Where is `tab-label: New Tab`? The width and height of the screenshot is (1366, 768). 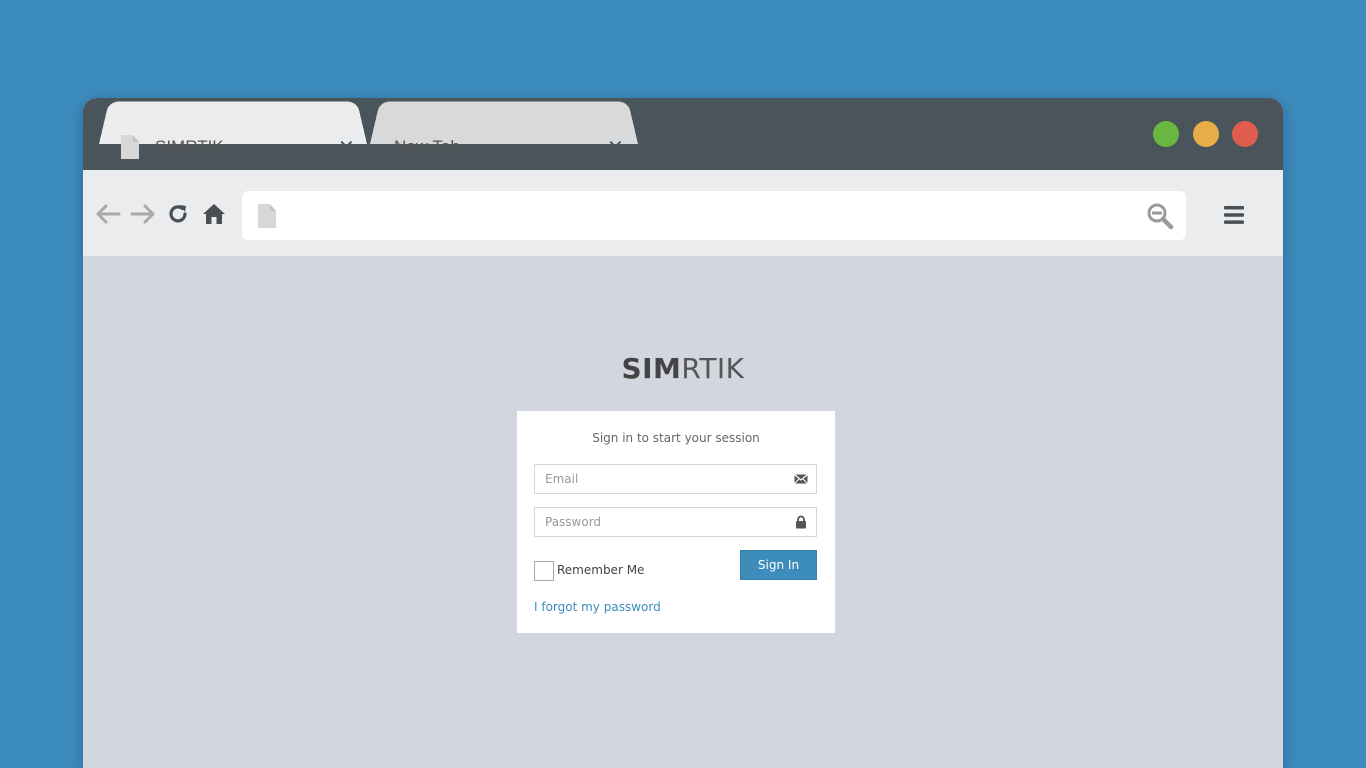
tab-label: New Tab is located at coordinates (427, 146).